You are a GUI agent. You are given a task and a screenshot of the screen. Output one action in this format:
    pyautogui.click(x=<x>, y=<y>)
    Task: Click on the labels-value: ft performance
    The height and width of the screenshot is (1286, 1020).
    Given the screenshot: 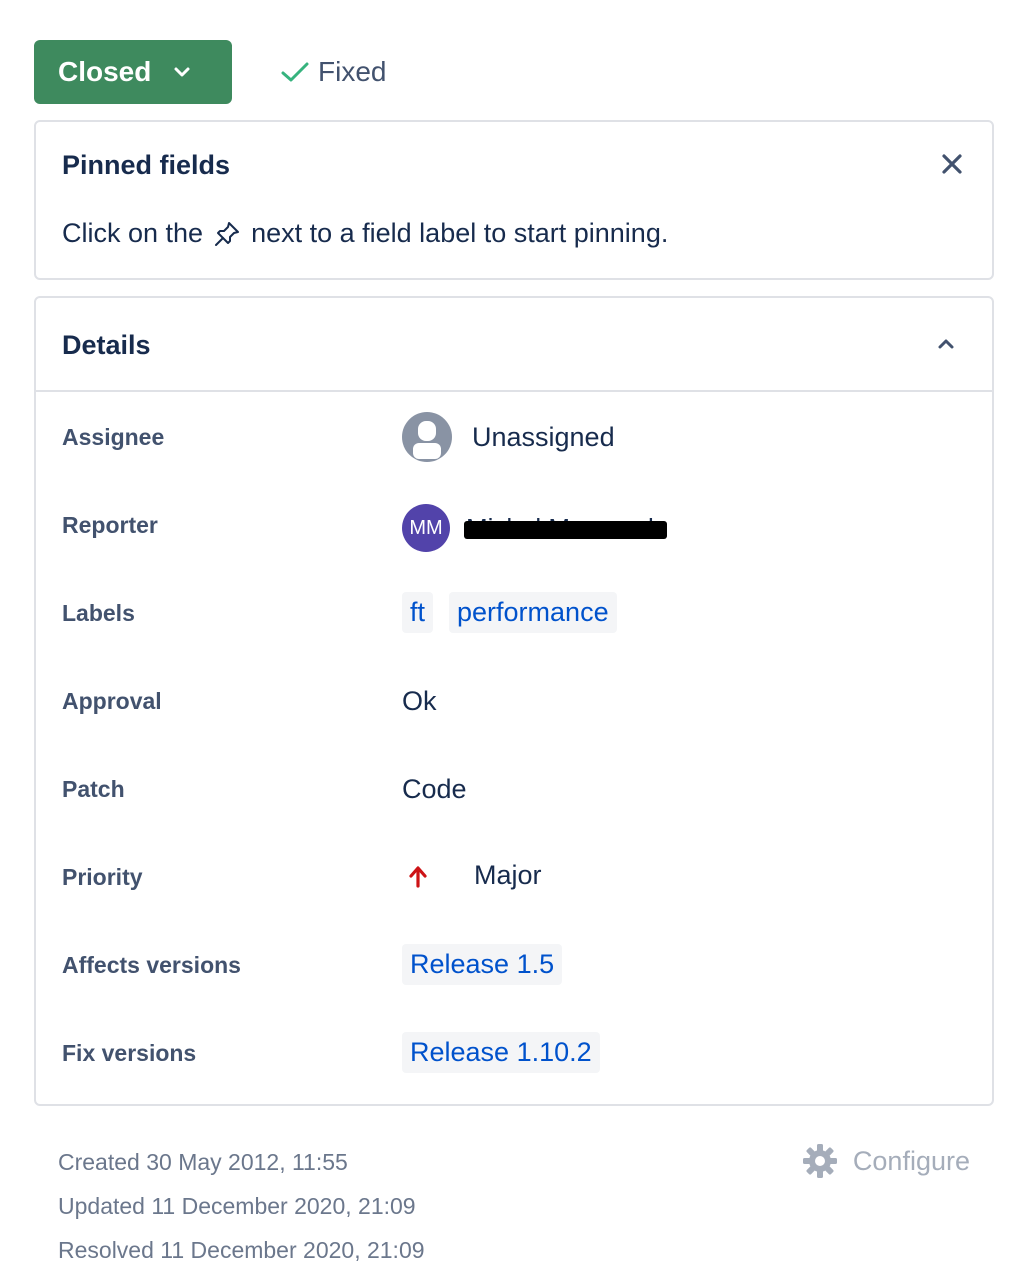 What is the action you would take?
    pyautogui.click(x=517, y=612)
    